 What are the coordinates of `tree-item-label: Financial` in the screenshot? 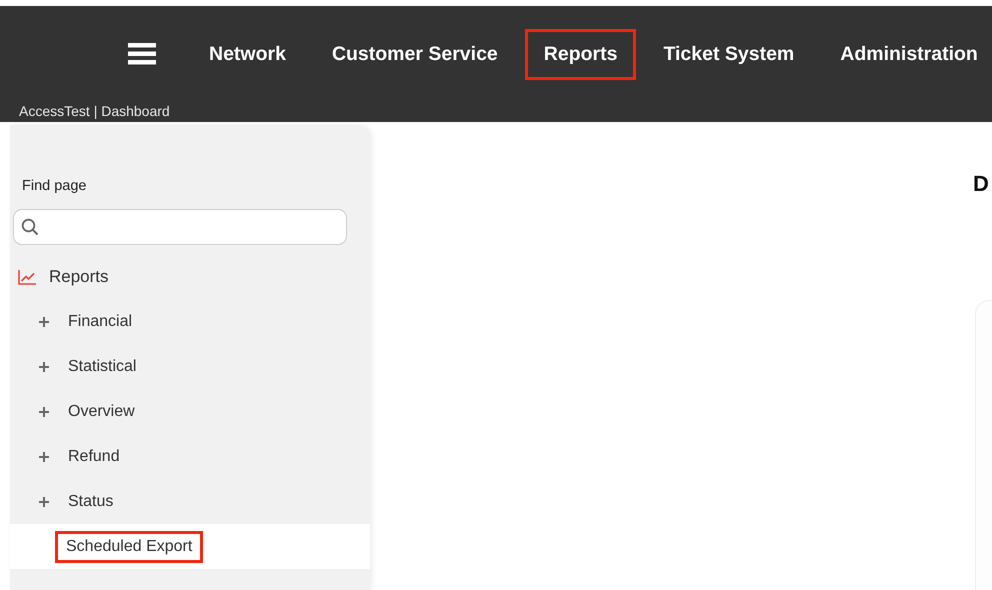 It's located at (100, 322).